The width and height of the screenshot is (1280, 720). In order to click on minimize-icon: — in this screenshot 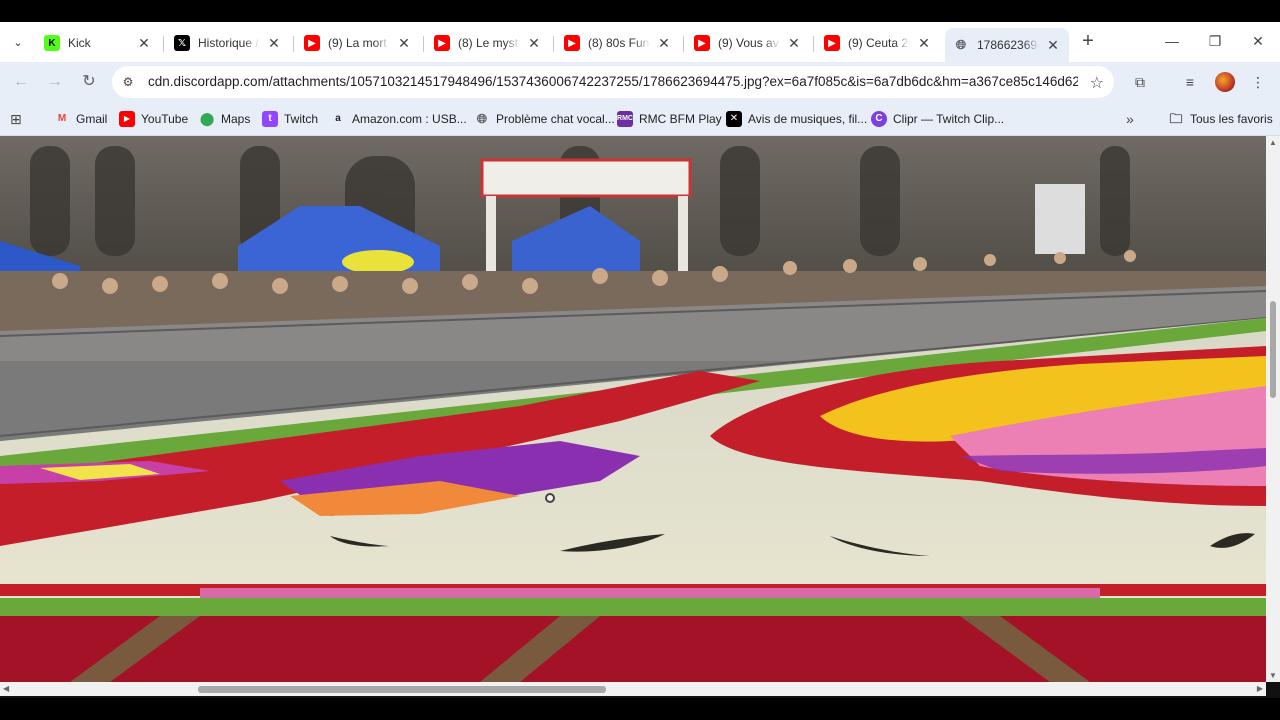, I will do `click(1172, 41)`.